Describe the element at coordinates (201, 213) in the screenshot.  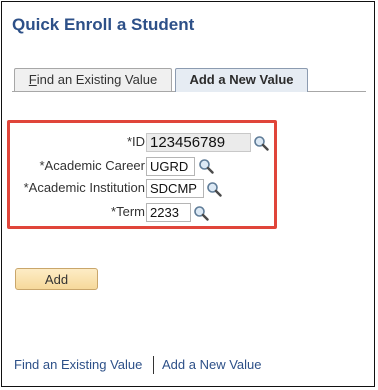
I see `term-lookup-icon` at that location.